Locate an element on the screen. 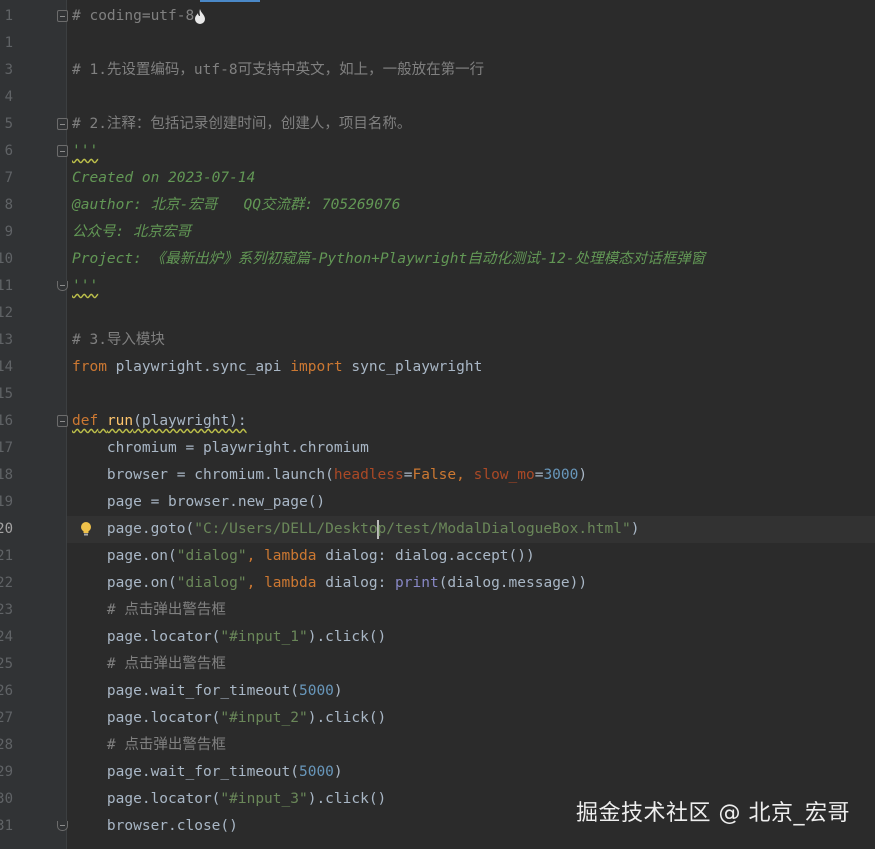  code-line: 9 公众号: 北京宏哥 is located at coordinates (437, 232).